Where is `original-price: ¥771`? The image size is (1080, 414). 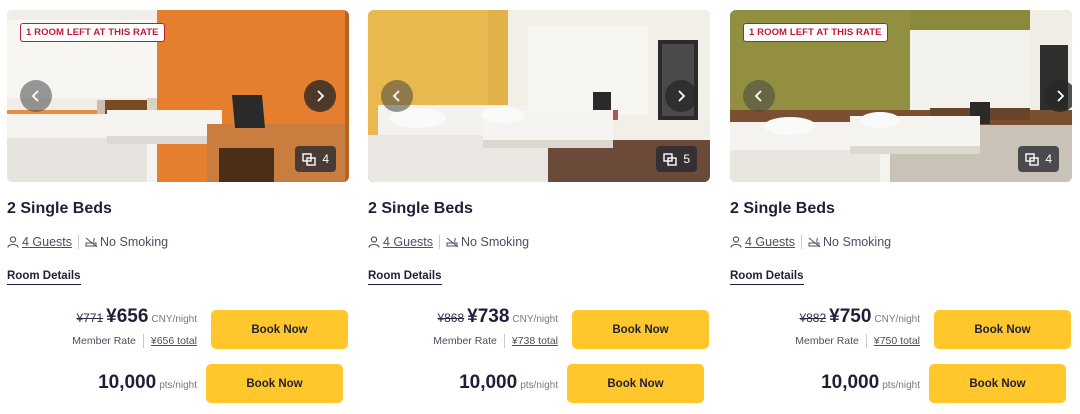 original-price: ¥771 is located at coordinates (90, 318).